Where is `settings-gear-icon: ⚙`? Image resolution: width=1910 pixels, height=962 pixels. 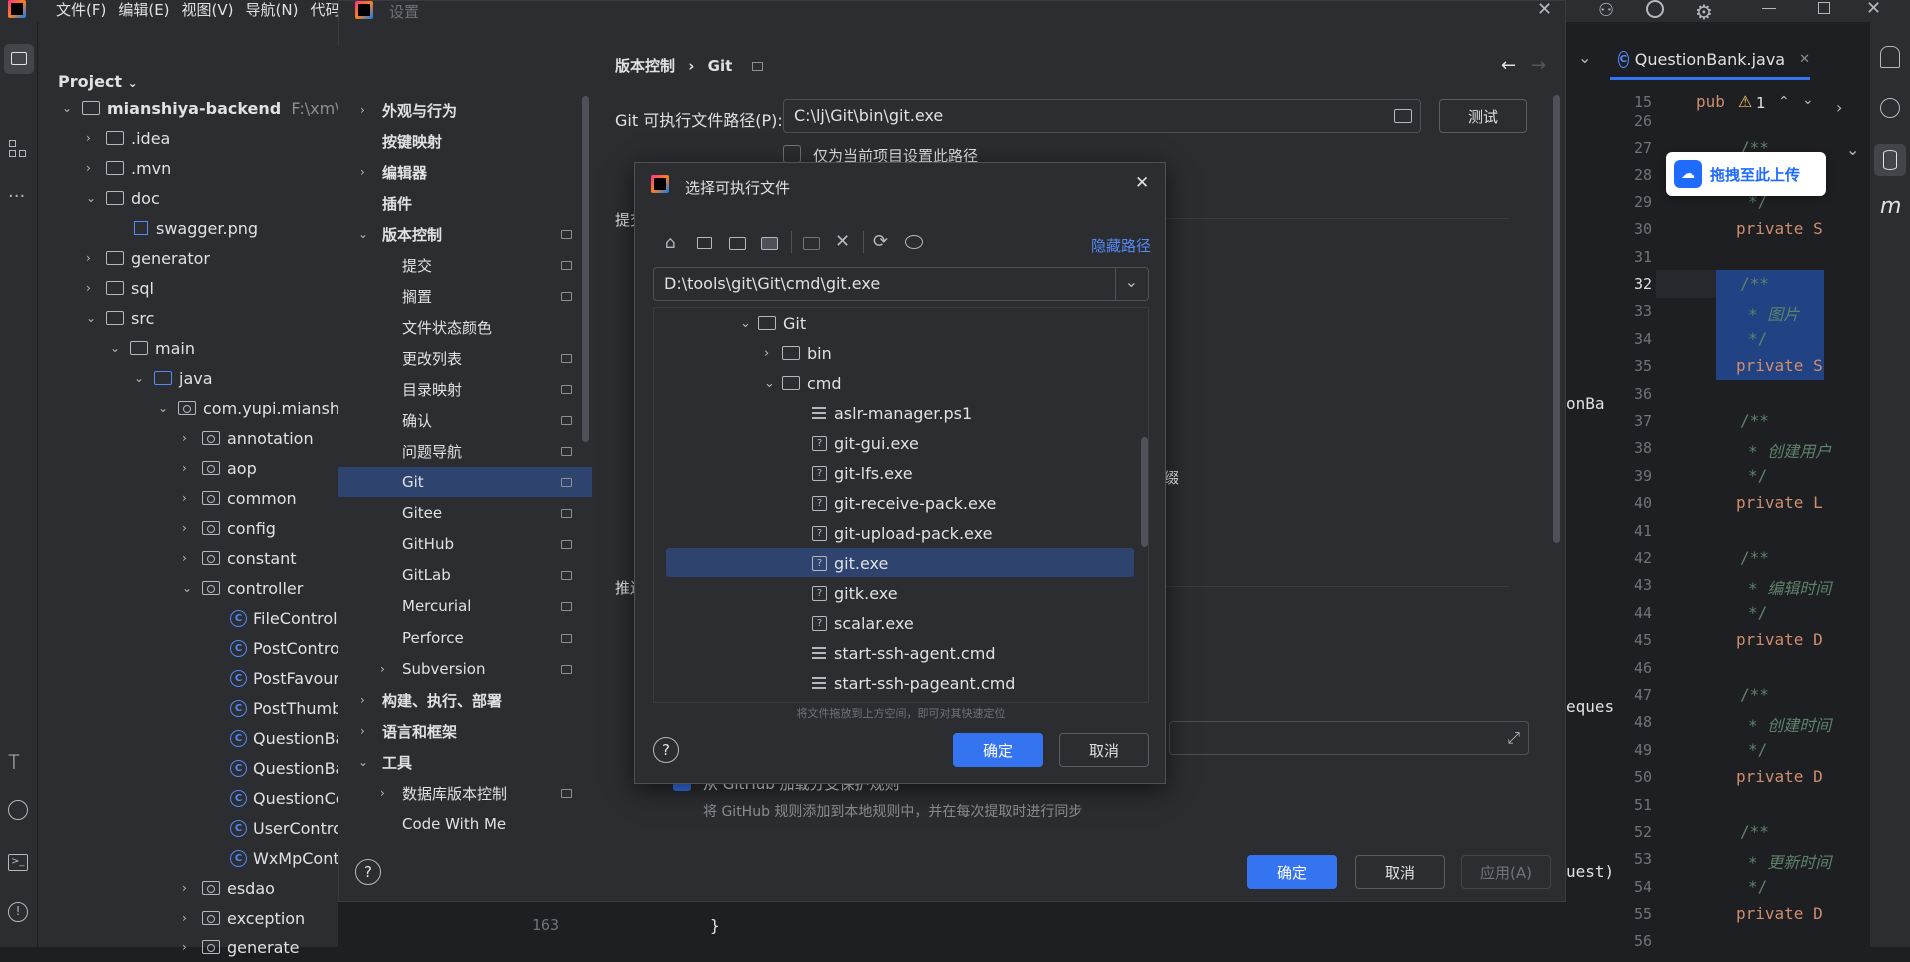 settings-gear-icon: ⚙ is located at coordinates (1704, 12).